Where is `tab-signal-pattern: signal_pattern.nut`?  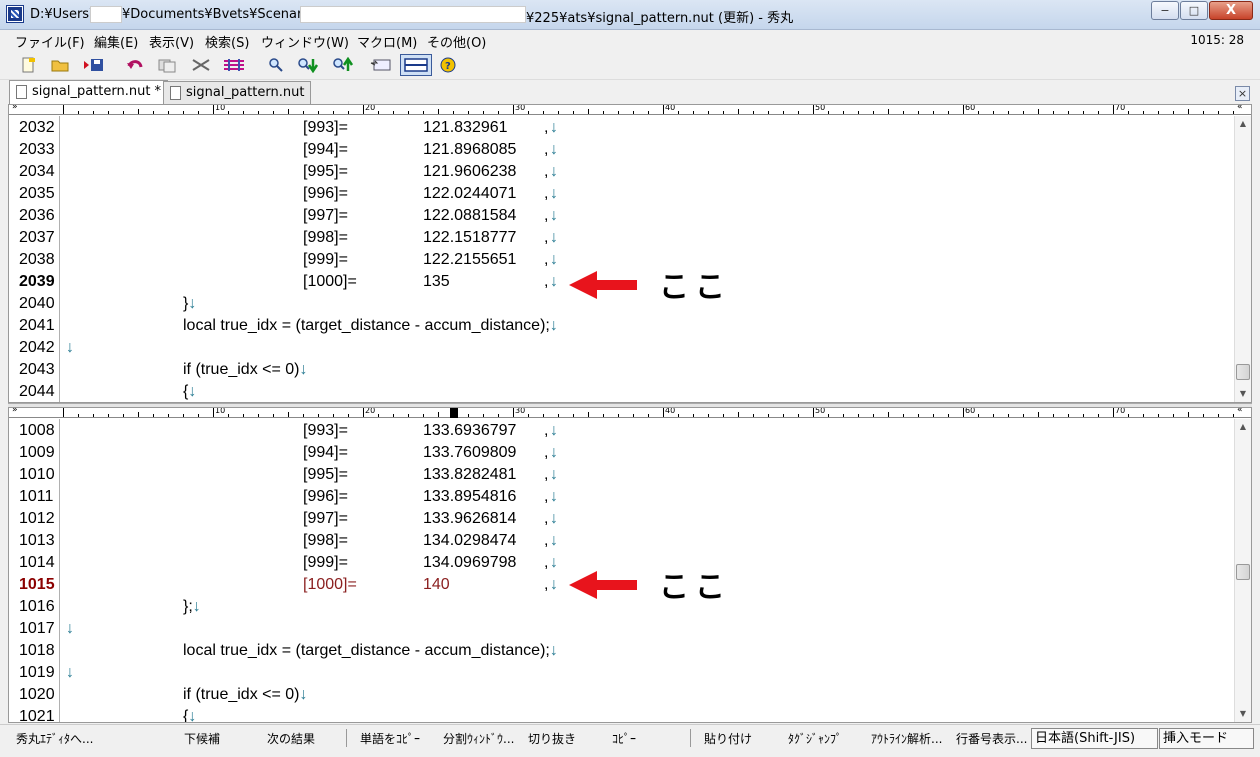 tab-signal-pattern: signal_pattern.nut is located at coordinates (237, 92).